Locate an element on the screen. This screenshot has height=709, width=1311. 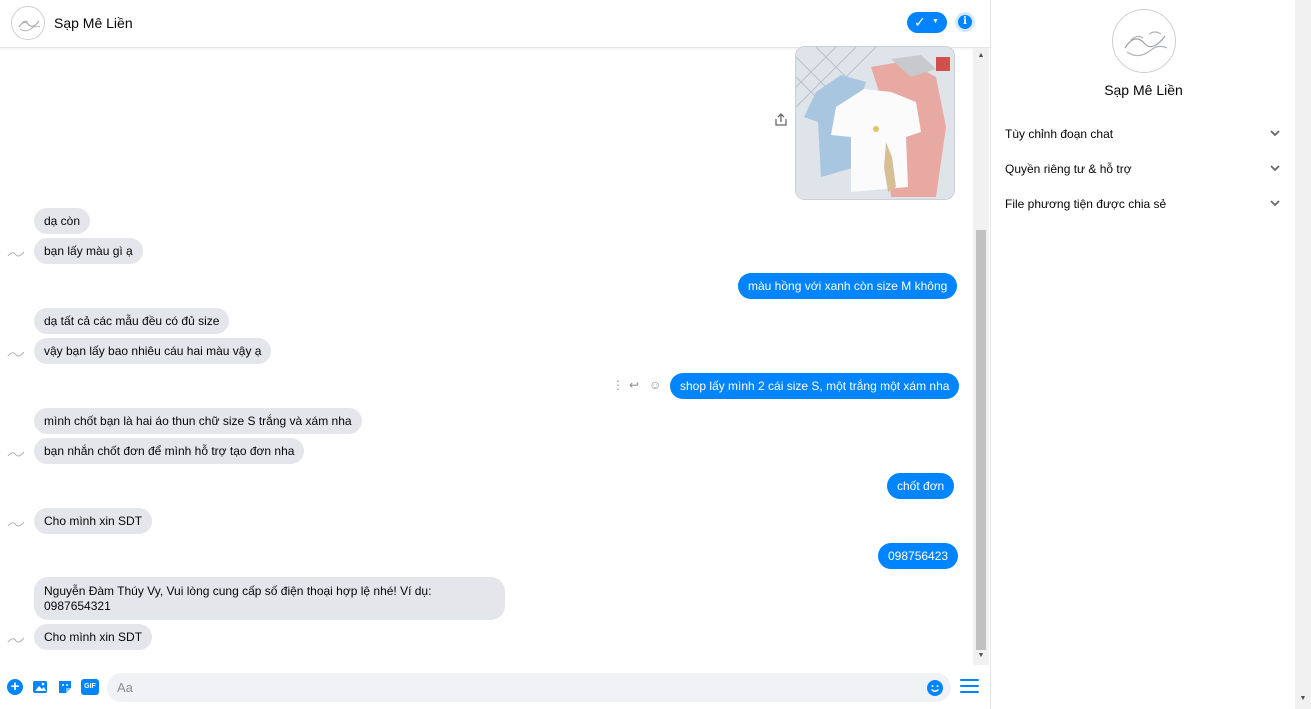
mark-done-button: ✓ ▼ is located at coordinates (927, 22).